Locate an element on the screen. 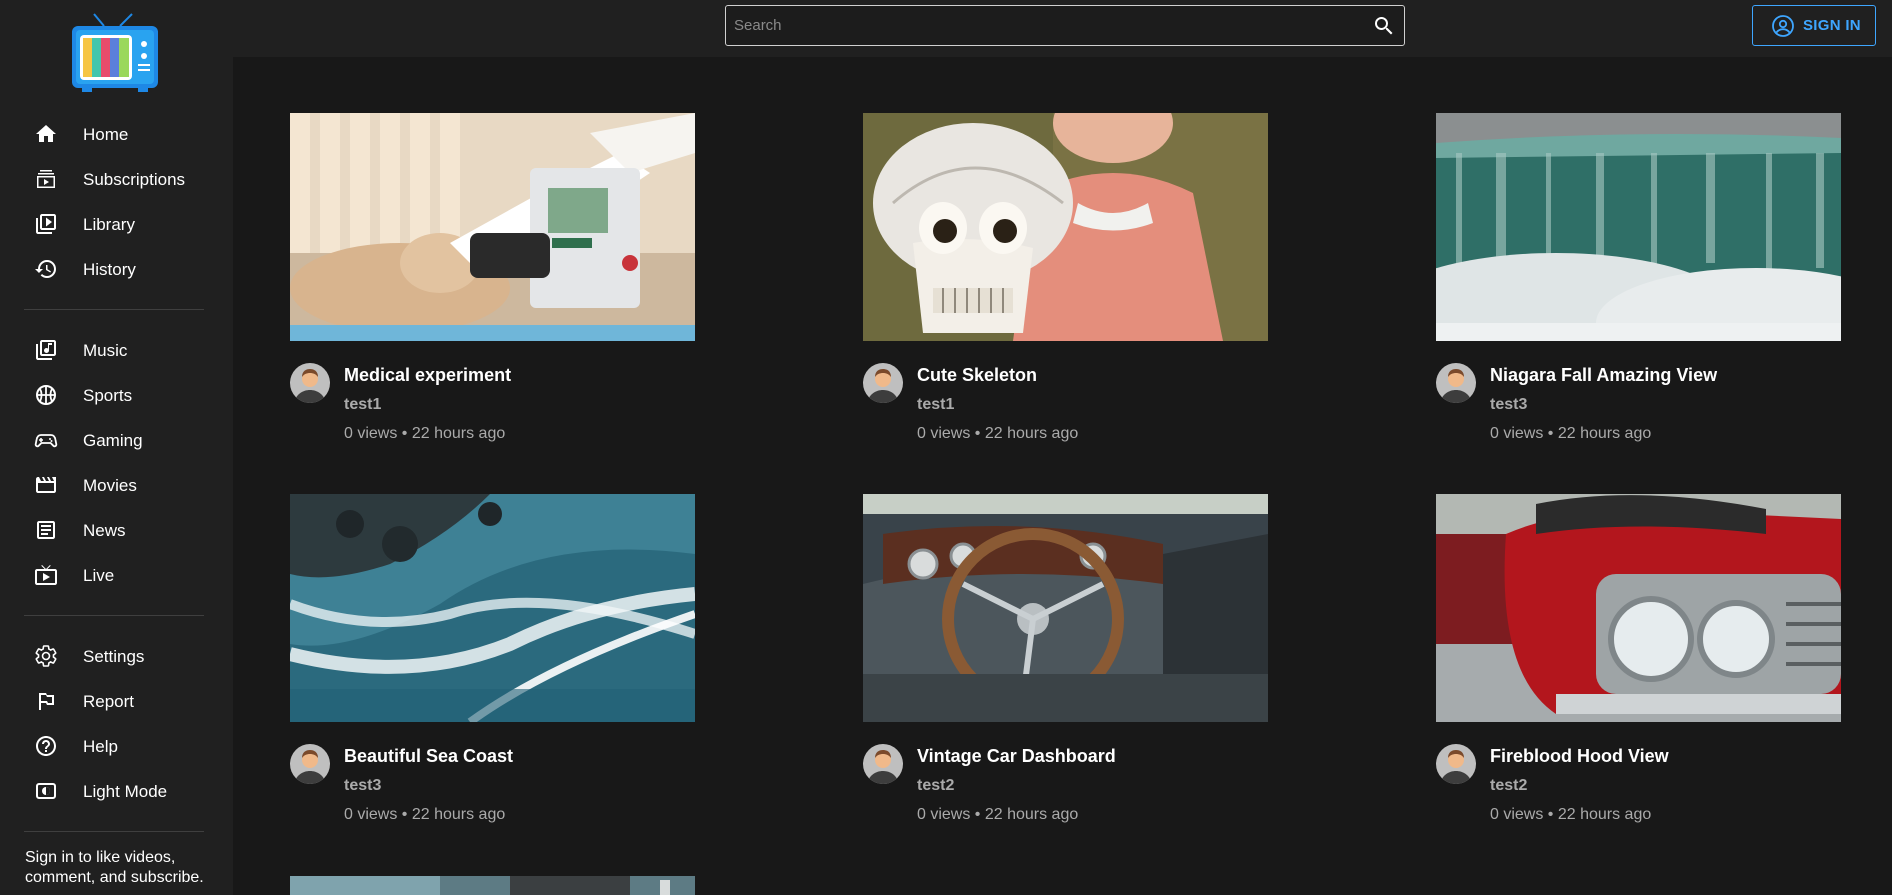 Image resolution: width=1892 pixels, height=895 pixels. sidebar-item-label: Help is located at coordinates (100, 746).